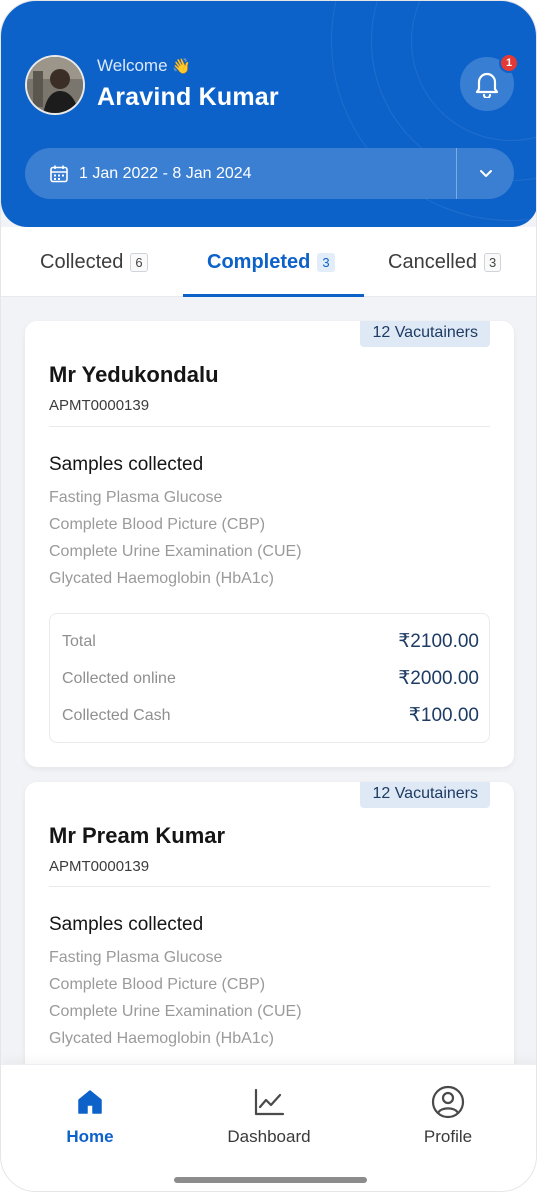 Image resolution: width=537 pixels, height=1192 pixels. I want to click on tab-cancelled: Cancelled 3, so click(445, 262).